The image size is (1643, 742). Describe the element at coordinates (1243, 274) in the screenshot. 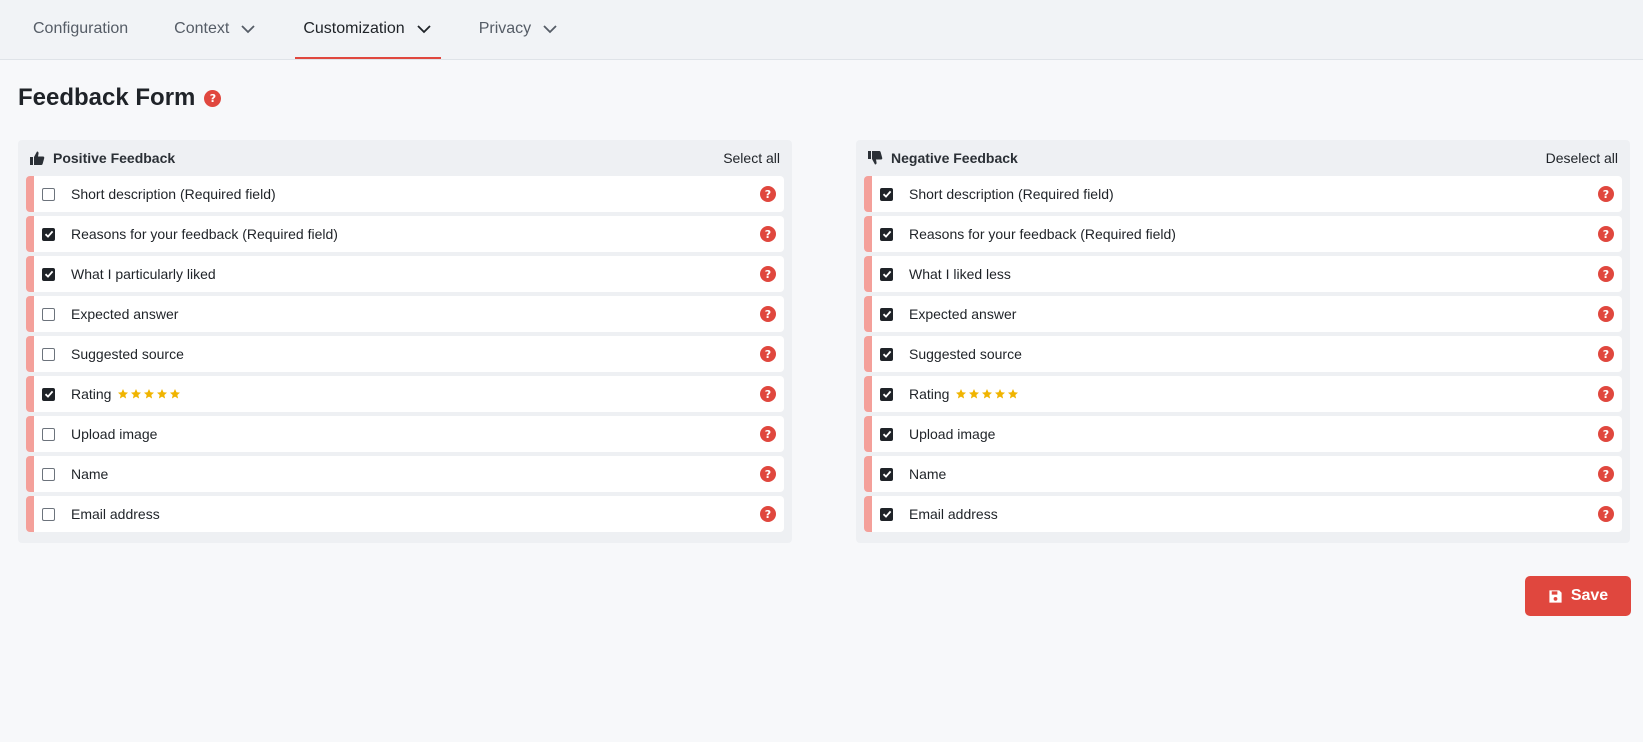

I see `option-row: What I liked less?` at that location.